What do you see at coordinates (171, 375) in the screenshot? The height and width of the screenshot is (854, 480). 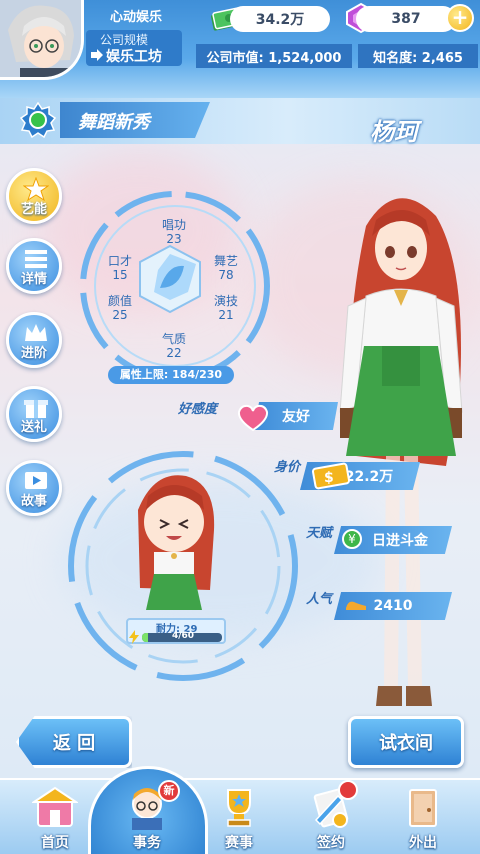 I see `attribute-limit: 属性上限: 184/230` at bounding box center [171, 375].